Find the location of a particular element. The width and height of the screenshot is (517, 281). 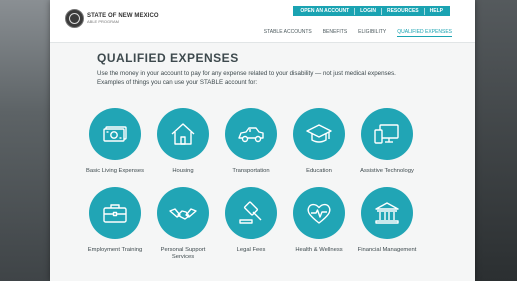

bank-icon is located at coordinates (387, 213).